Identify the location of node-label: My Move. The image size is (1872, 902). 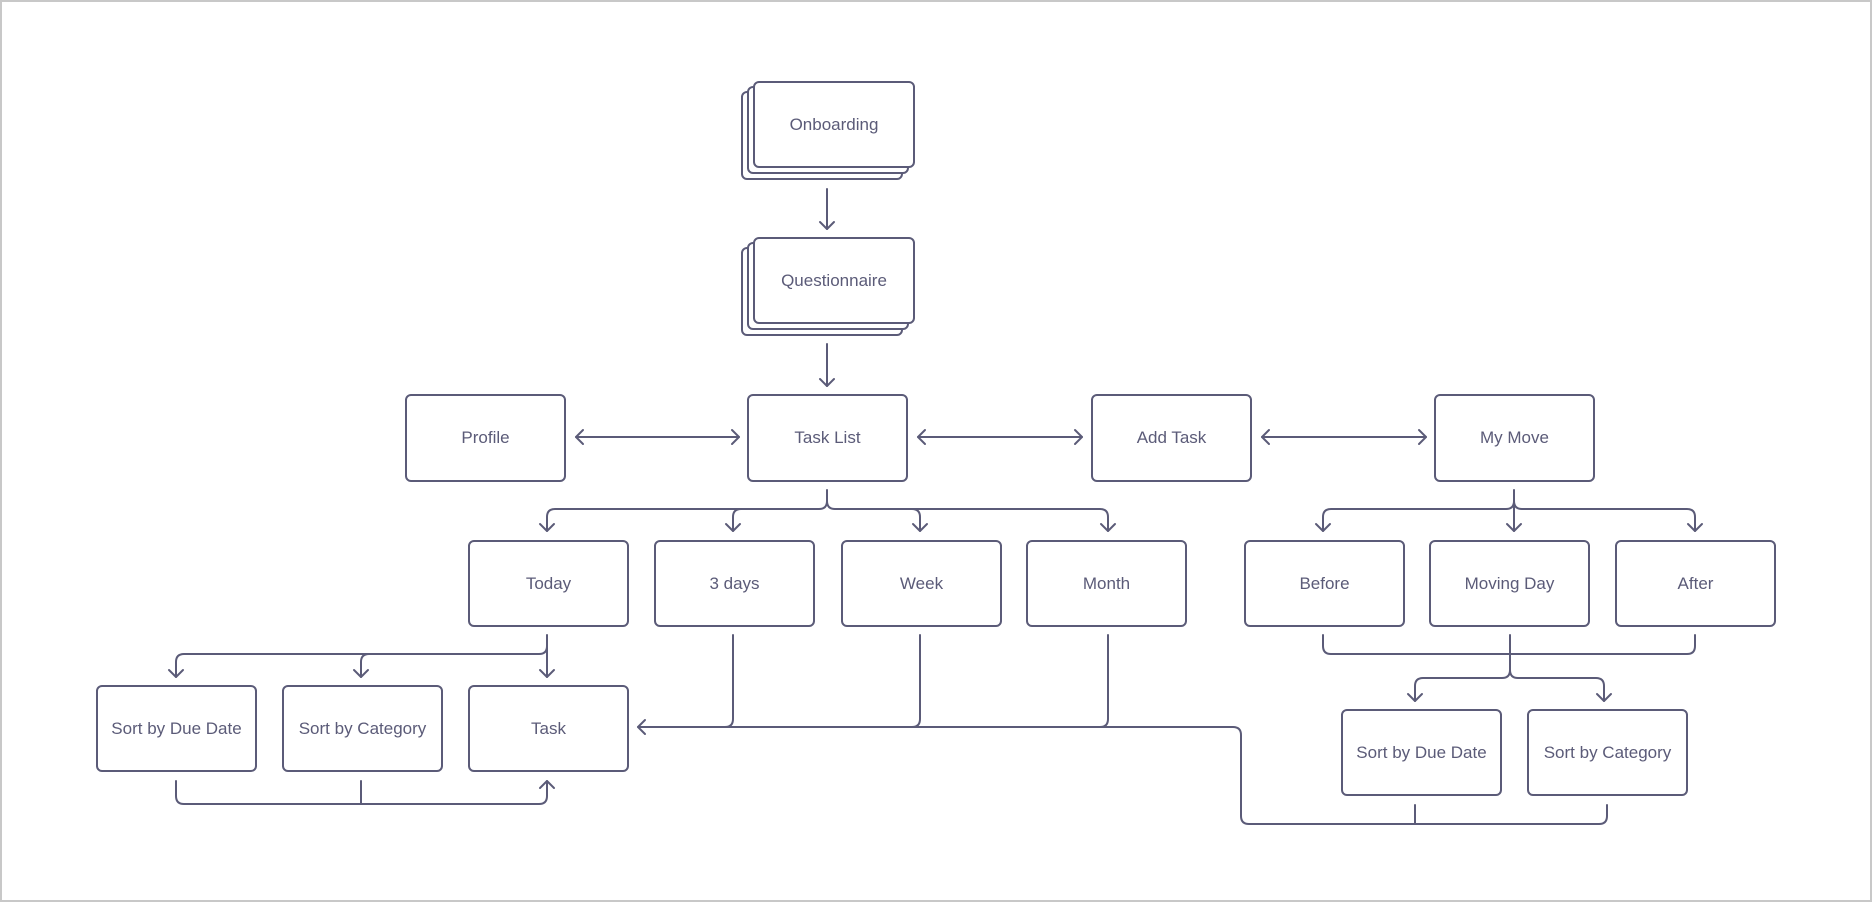
(1514, 437).